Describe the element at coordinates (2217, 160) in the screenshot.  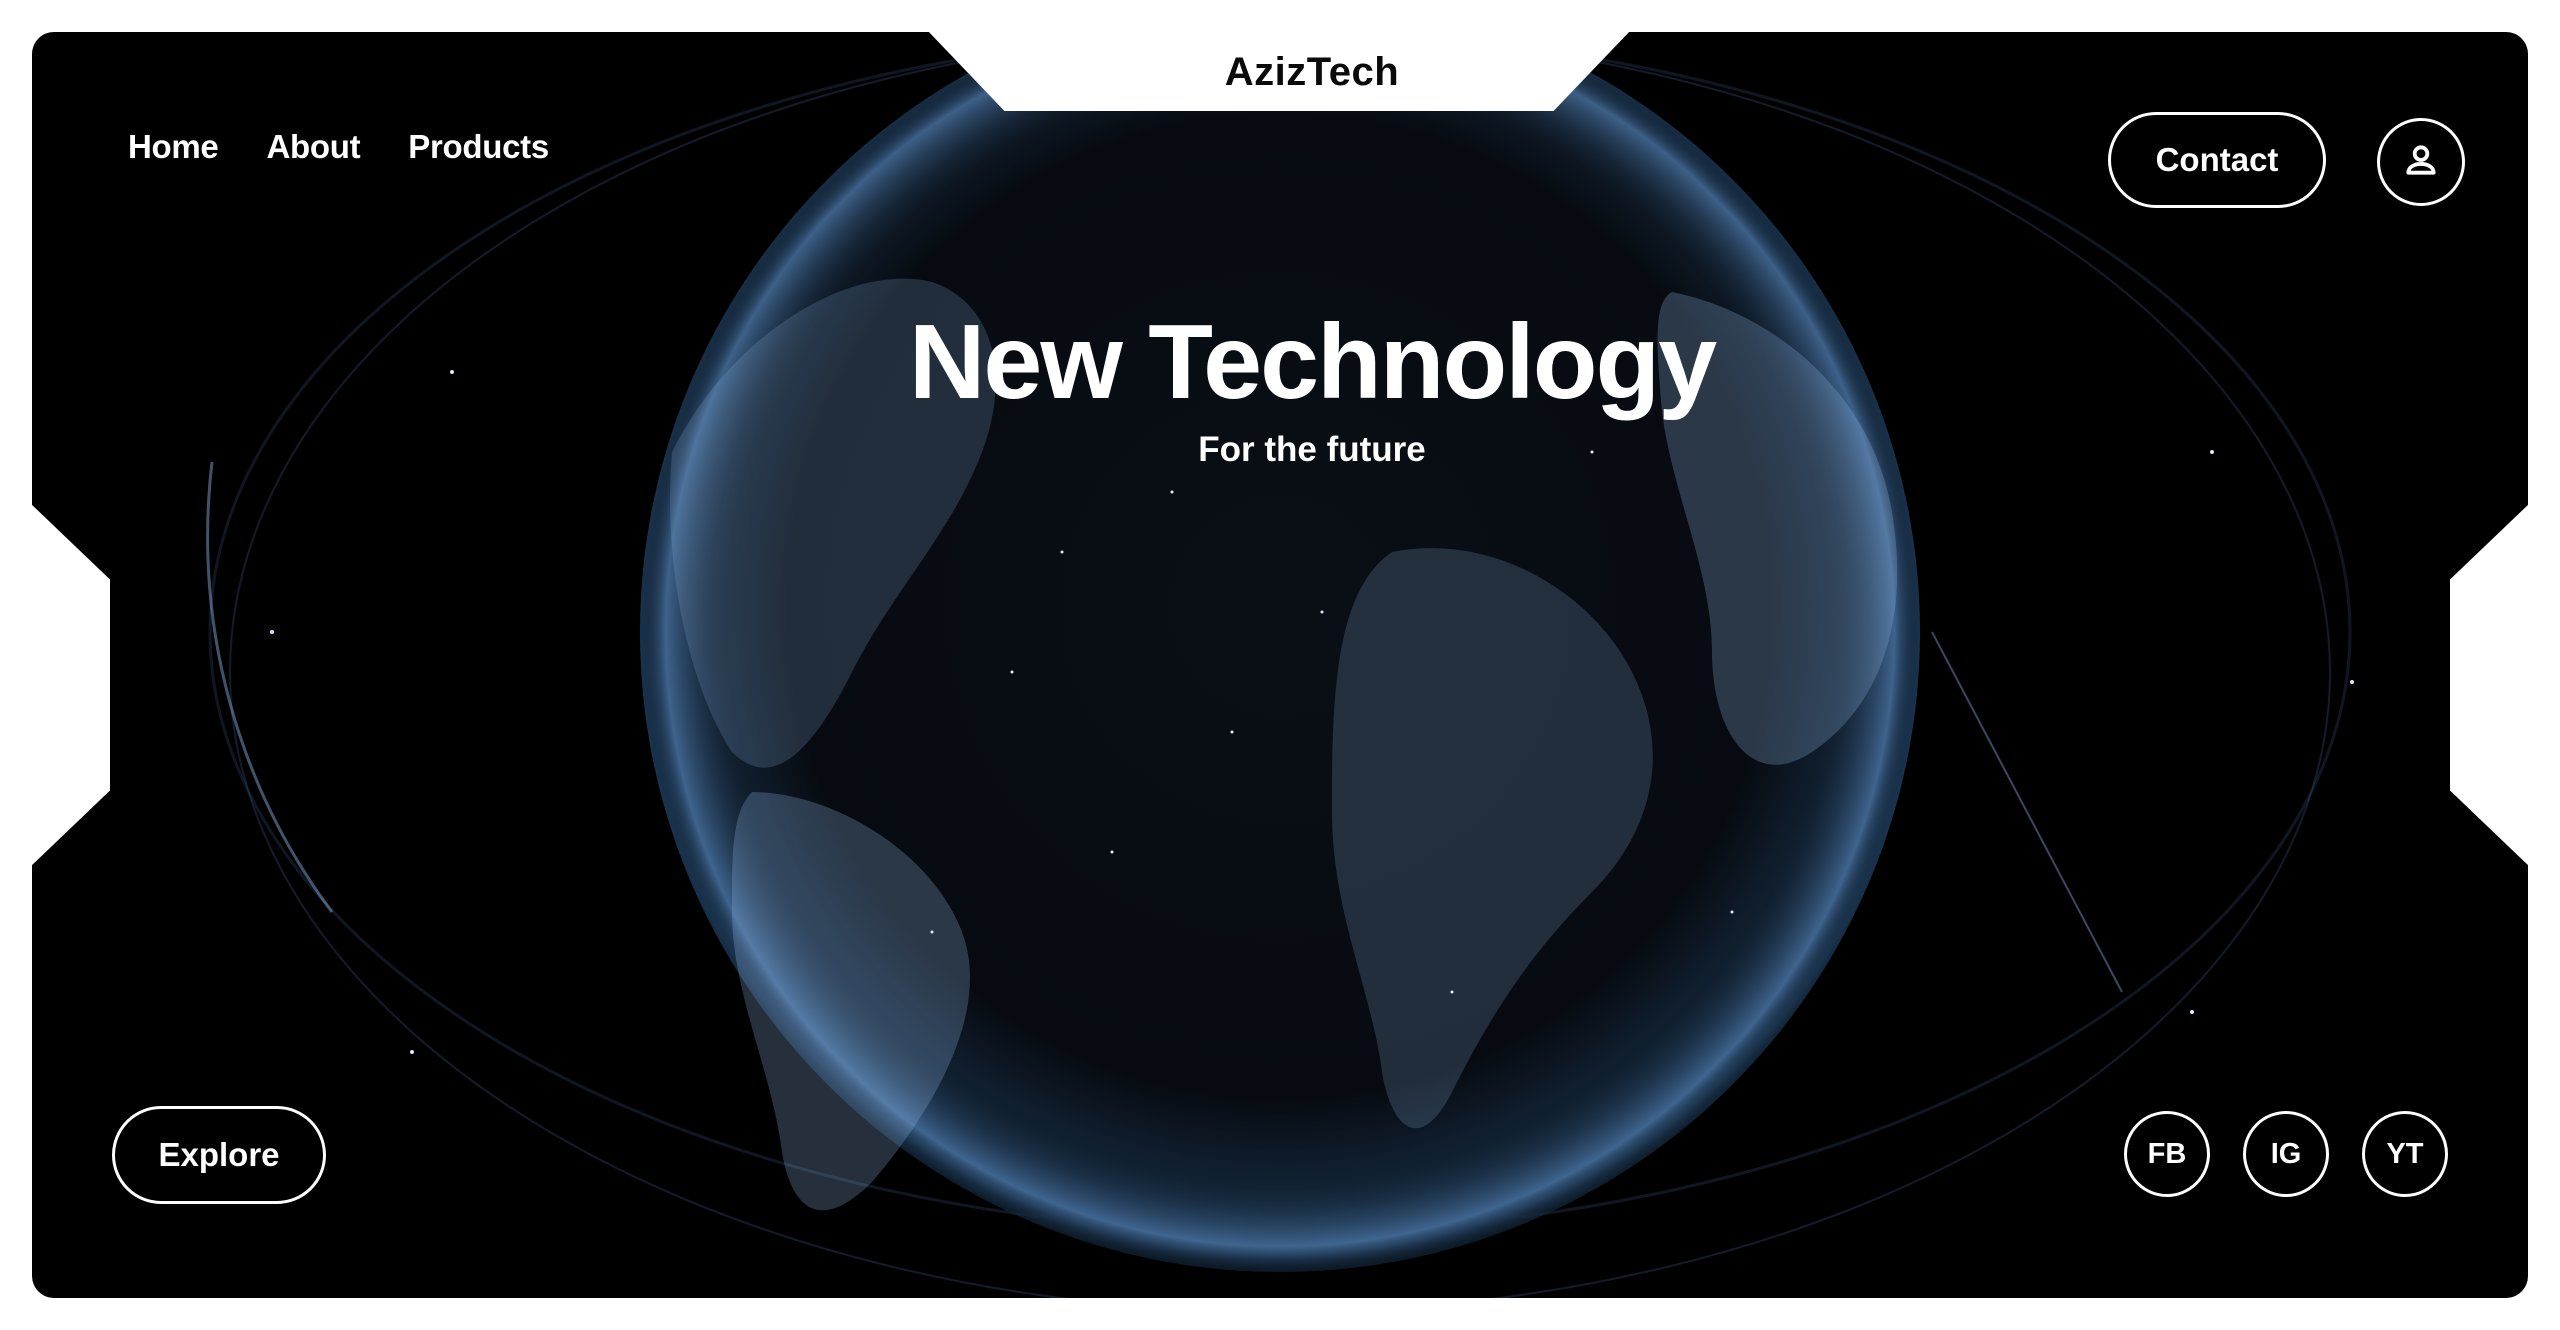
I see `contact-button: Contact` at that location.